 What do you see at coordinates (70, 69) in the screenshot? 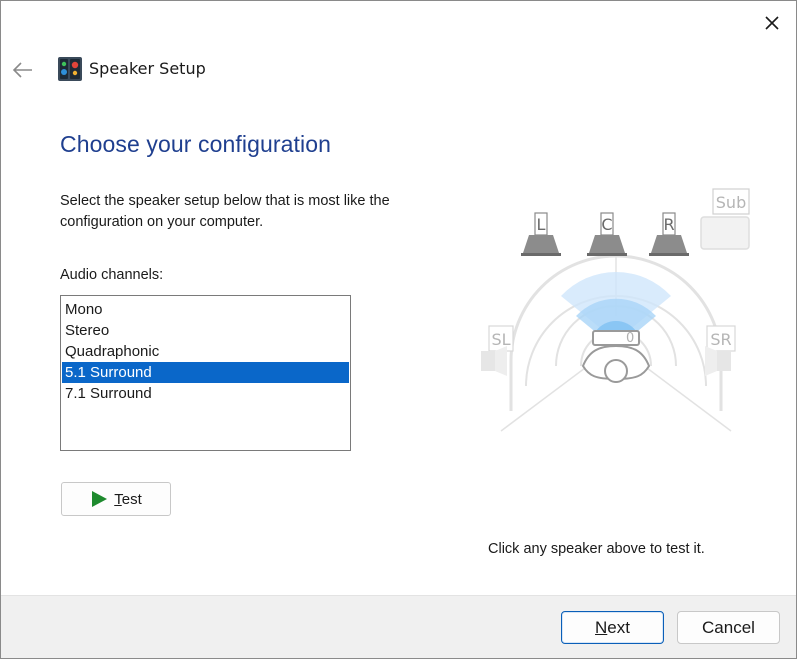
I see `speaker-setup-app-icon` at bounding box center [70, 69].